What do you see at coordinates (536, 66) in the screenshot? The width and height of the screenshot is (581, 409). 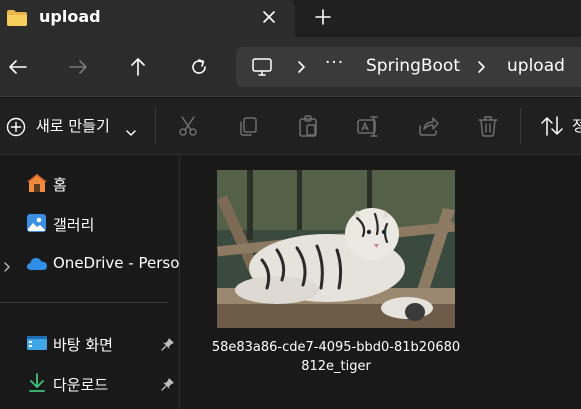 I see `breadcrumb-upload: upload` at bounding box center [536, 66].